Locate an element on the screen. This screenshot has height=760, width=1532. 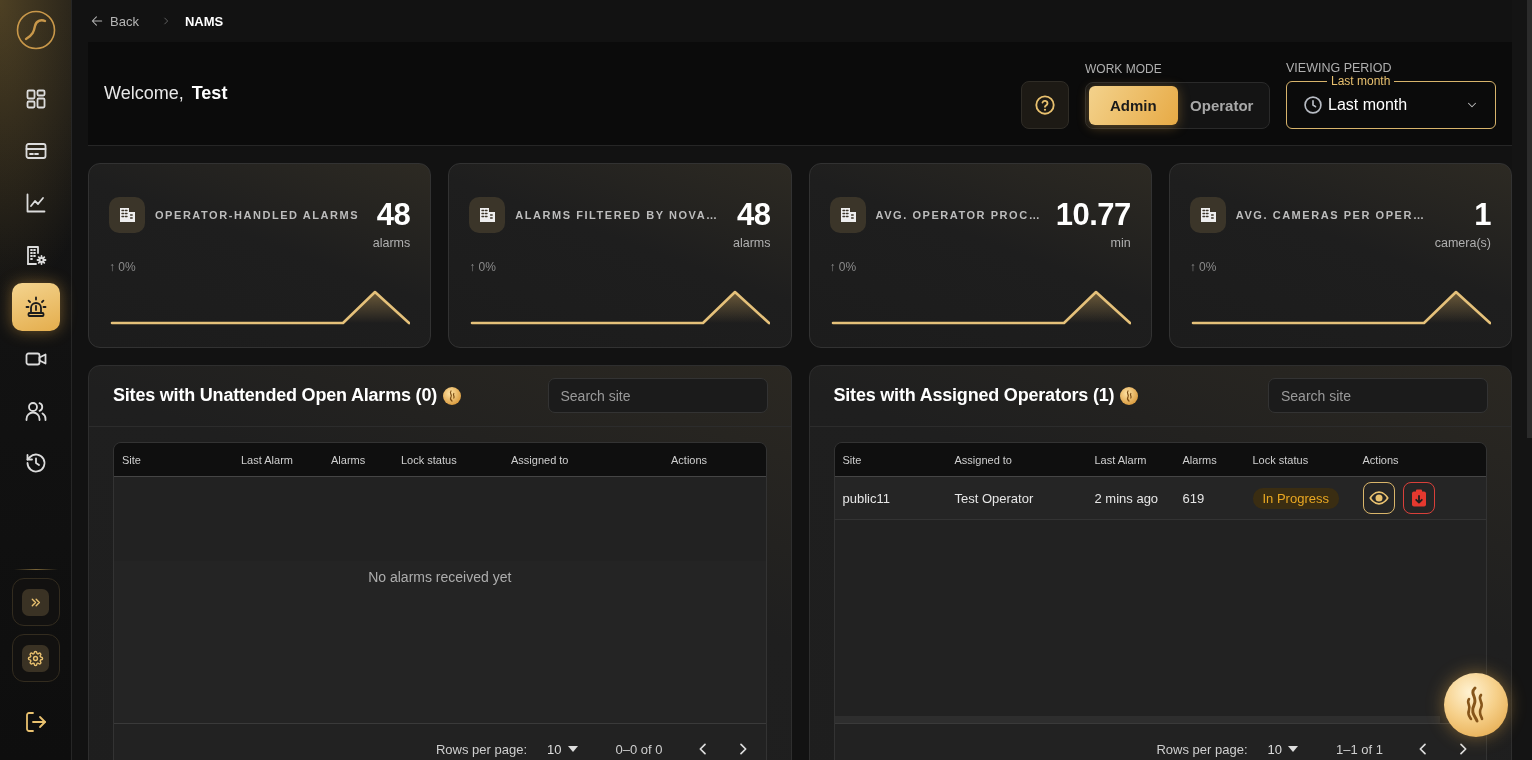
stat-value: 10.77 is located at coordinates (1093, 215).